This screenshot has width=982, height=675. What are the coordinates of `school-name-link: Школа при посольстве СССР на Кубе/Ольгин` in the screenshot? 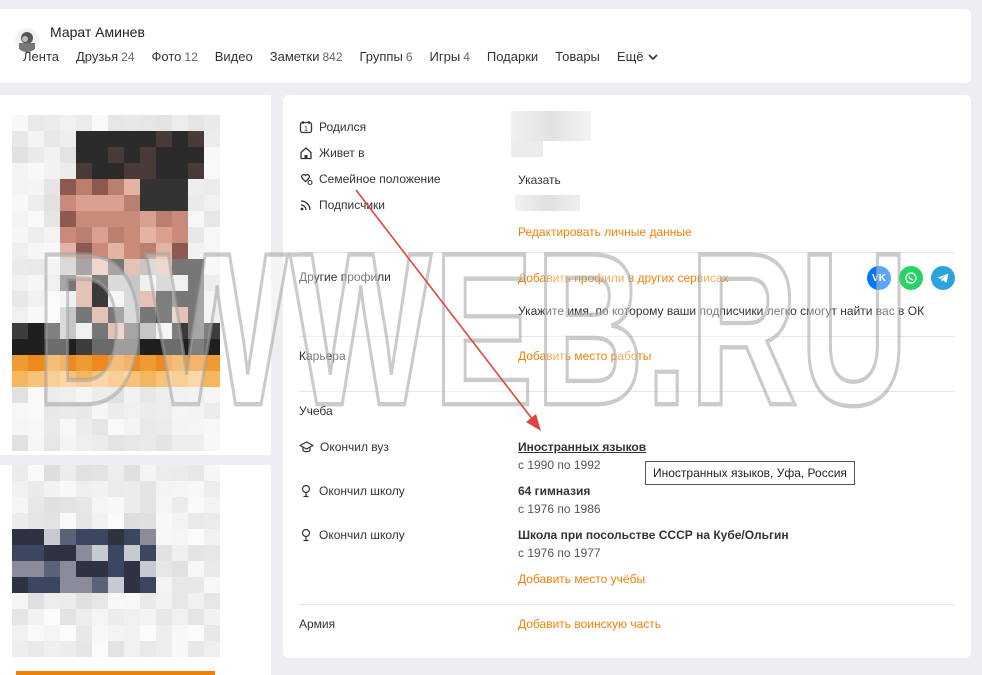 It's located at (653, 535).